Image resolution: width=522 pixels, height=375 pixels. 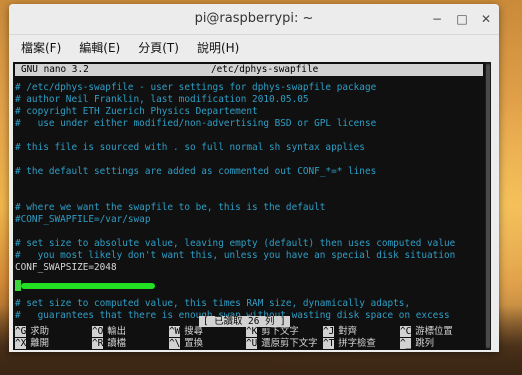 I want to click on shortcut-item: ^O 輸出, so click(x=109, y=332).